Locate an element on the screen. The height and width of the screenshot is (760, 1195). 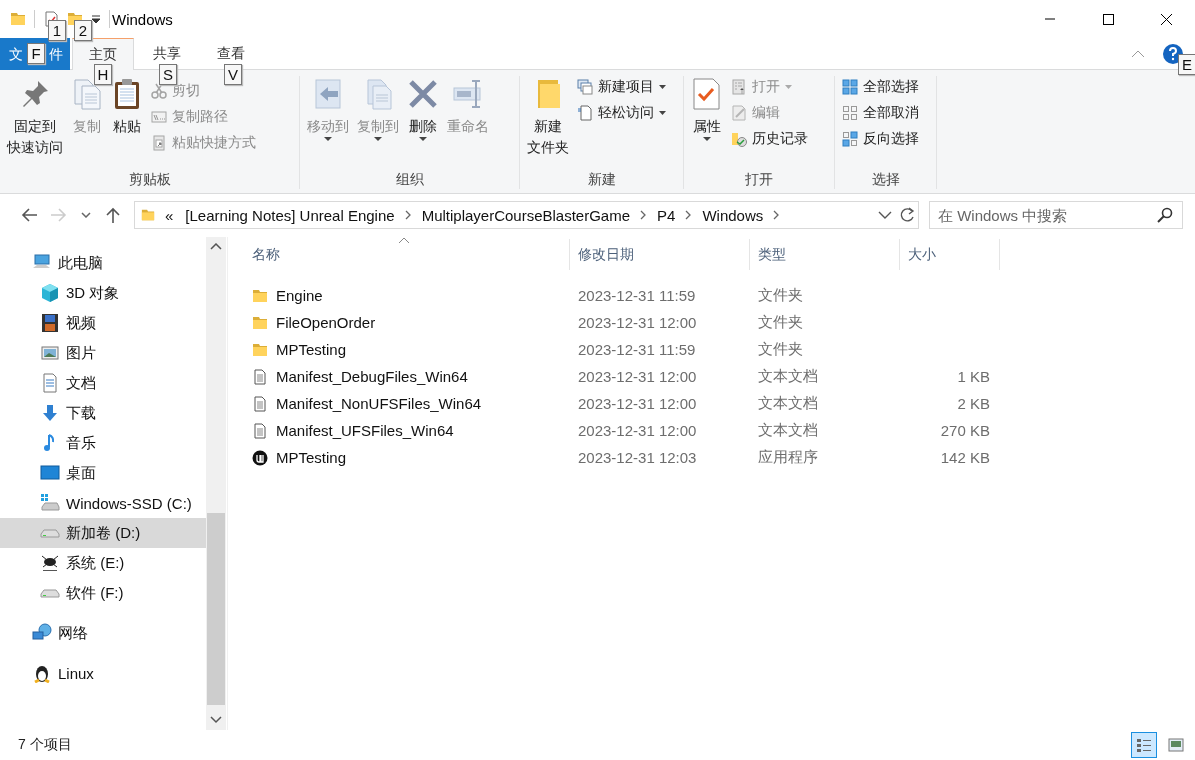
column-header: 大小 is located at coordinates (950, 254).